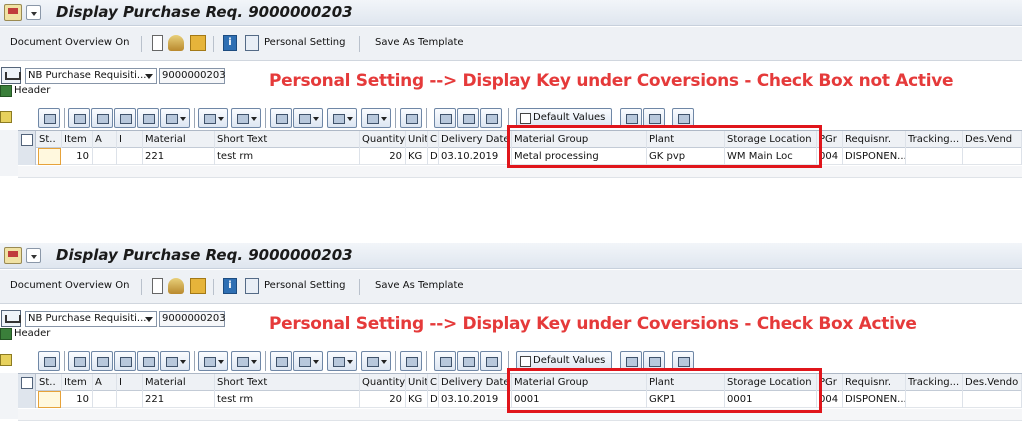 The width and height of the screenshot is (1022, 439). Describe the element at coordinates (49, 399) in the screenshot. I see `status-cell` at that location.